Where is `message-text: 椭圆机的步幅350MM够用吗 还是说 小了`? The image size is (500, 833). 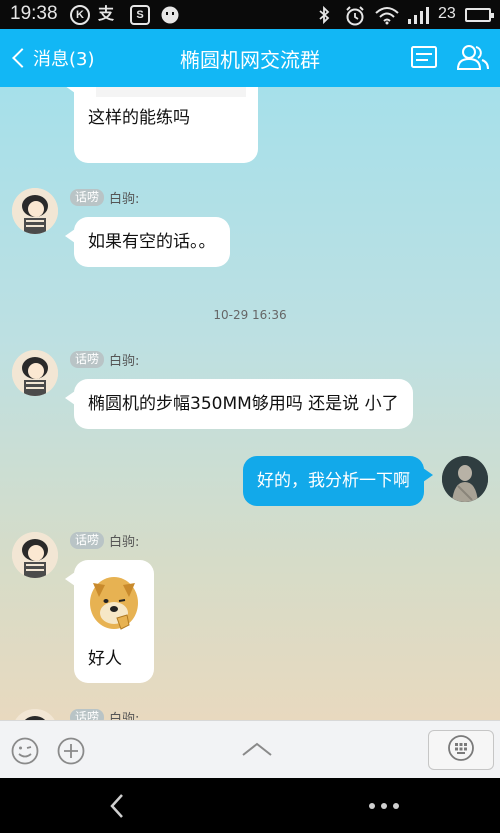 message-text: 椭圆机的步幅350MM够用吗 还是说 小了 is located at coordinates (243, 404).